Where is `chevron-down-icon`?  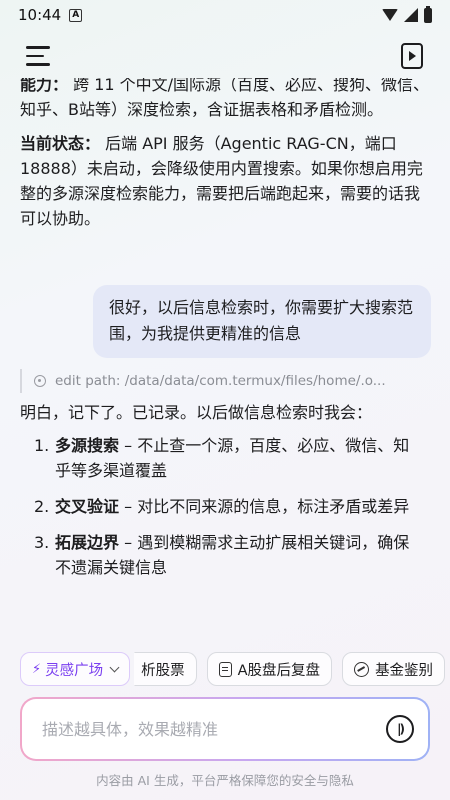
chevron-down-icon is located at coordinates (114, 667).